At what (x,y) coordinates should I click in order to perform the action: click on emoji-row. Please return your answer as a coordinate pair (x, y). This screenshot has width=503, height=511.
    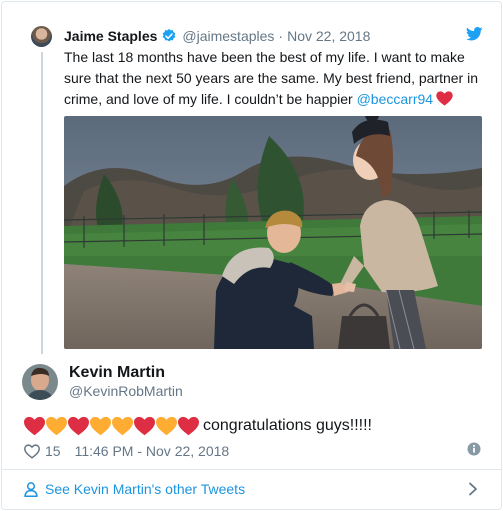
    Looking at the image, I should click on (112, 426).